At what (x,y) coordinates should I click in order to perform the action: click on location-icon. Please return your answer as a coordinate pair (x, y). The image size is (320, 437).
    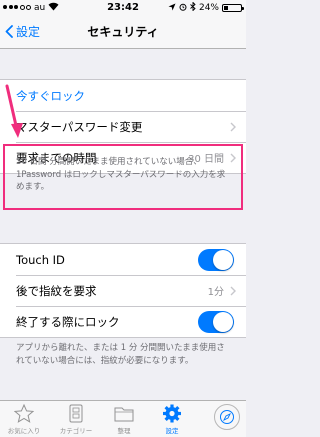
    Looking at the image, I should click on (172, 8).